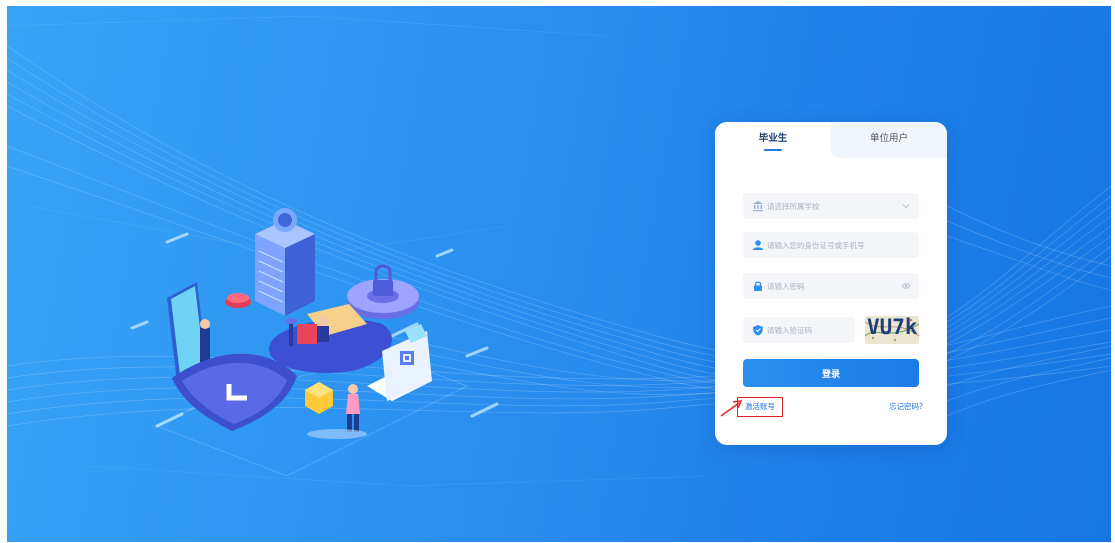  What do you see at coordinates (285, 262) in the screenshot?
I see `server-illustration` at bounding box center [285, 262].